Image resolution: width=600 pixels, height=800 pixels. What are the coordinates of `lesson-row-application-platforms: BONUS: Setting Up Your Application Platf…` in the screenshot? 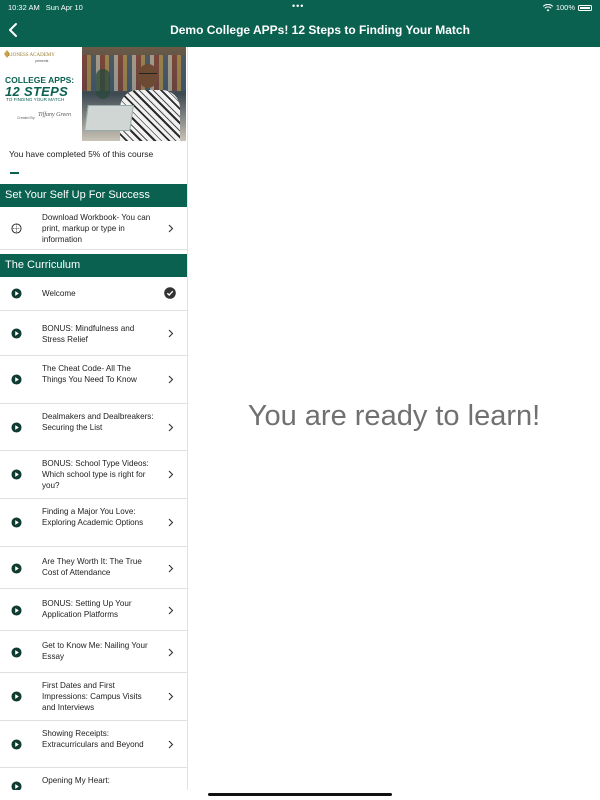 It's located at (93, 610).